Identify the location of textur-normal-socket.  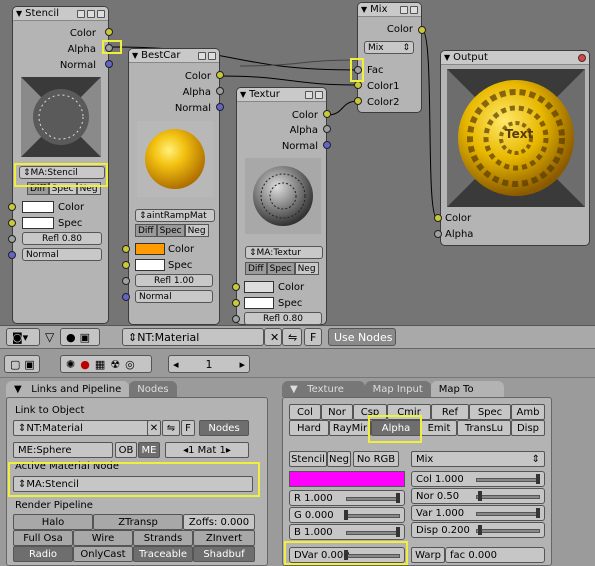
(327, 145).